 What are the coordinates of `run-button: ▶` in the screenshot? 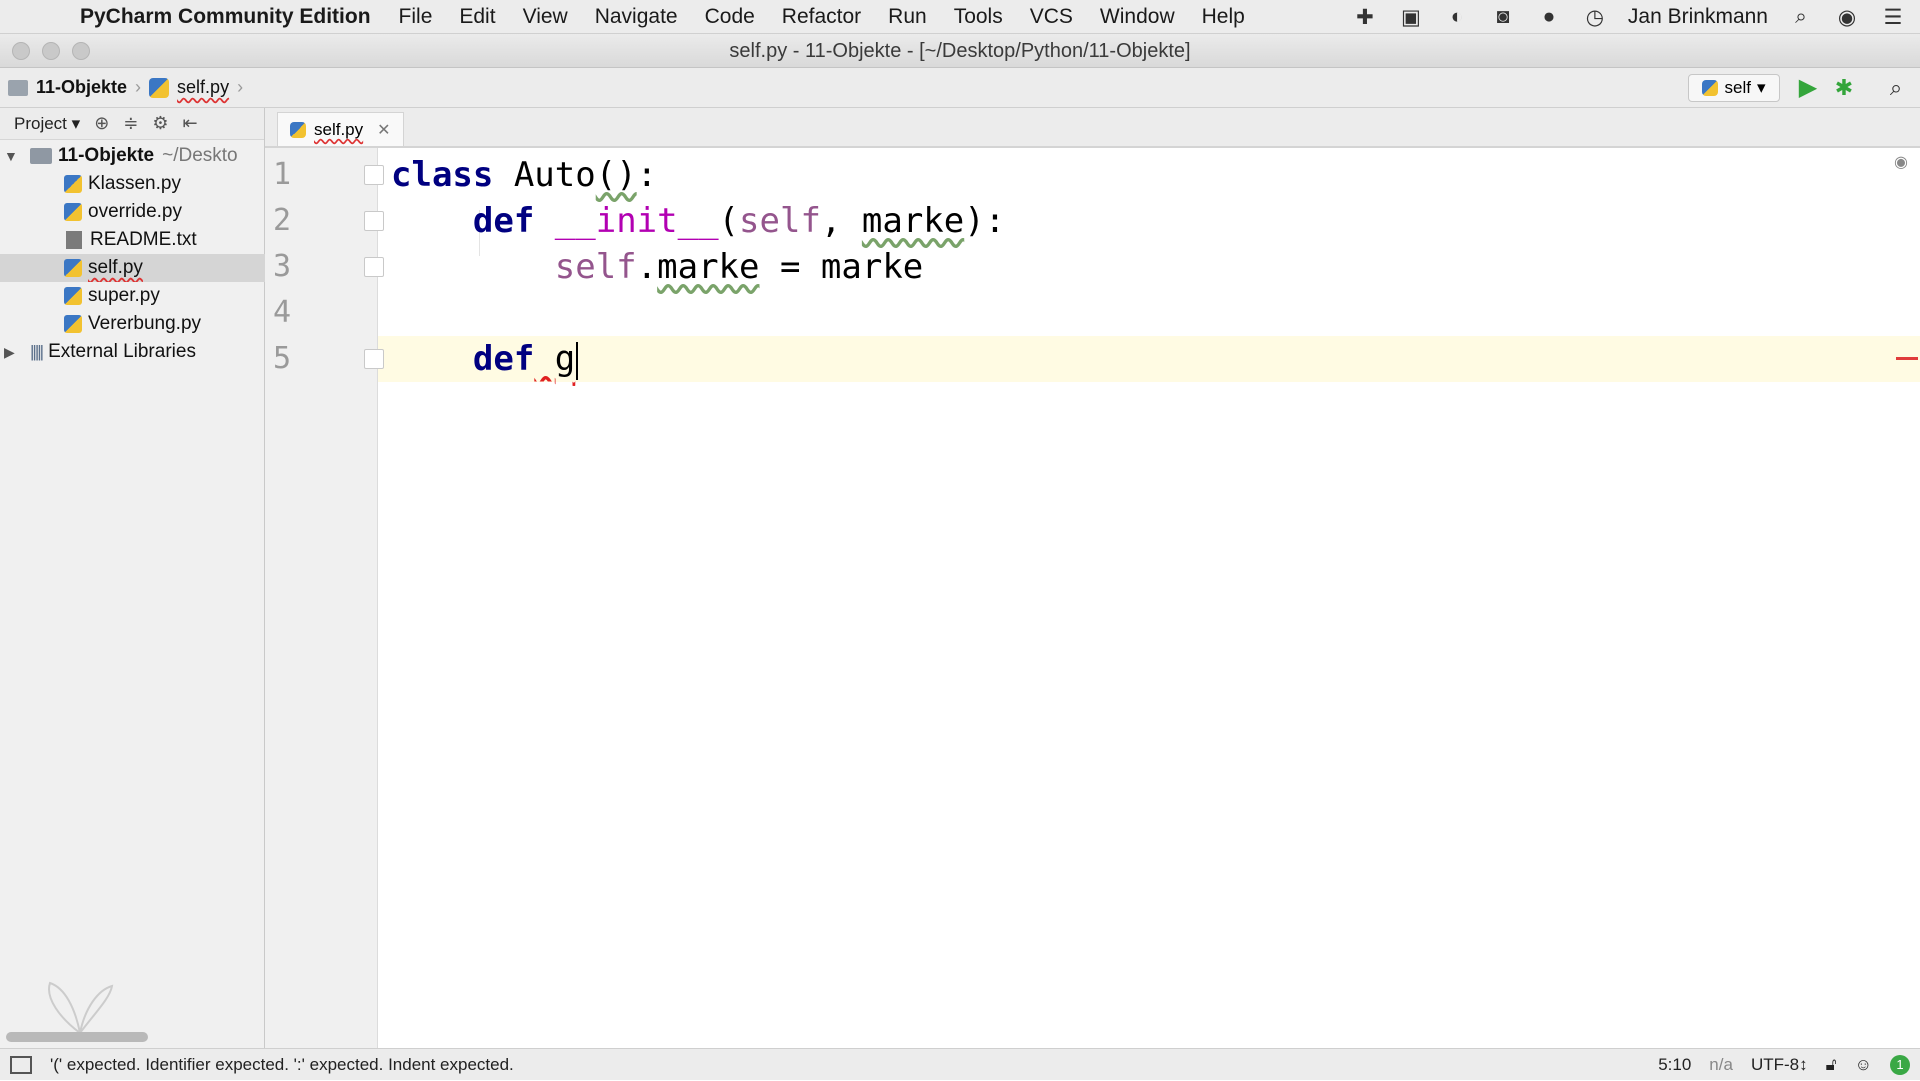 It's located at (1808, 88).